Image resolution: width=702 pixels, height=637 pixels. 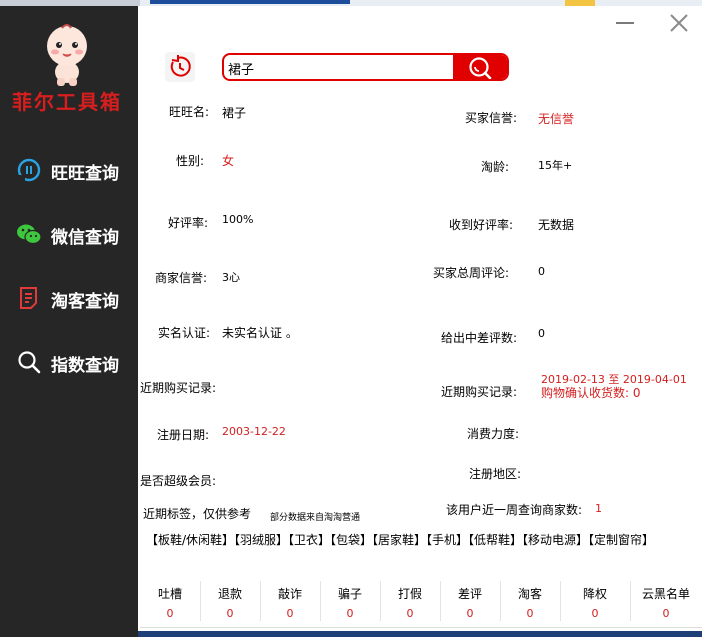 What do you see at coordinates (514, 510) in the screenshot?
I see `weekly-queries-label: 该用户近一周查询商家数:` at bounding box center [514, 510].